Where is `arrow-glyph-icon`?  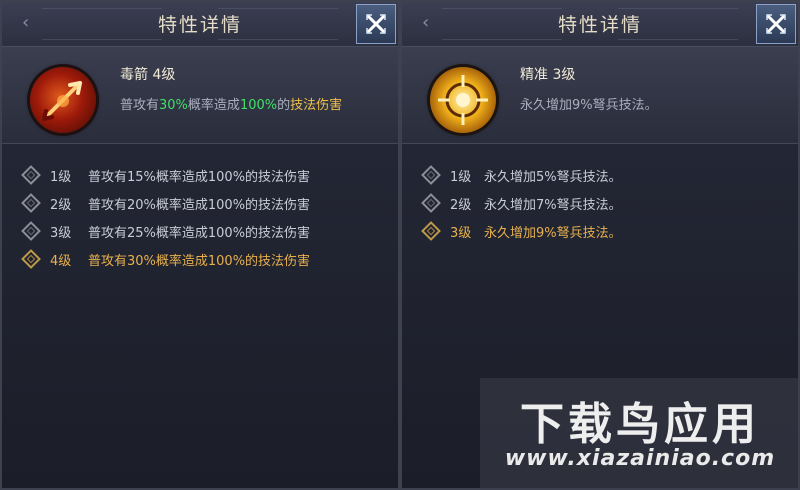 arrow-glyph-icon is located at coordinates (62, 101).